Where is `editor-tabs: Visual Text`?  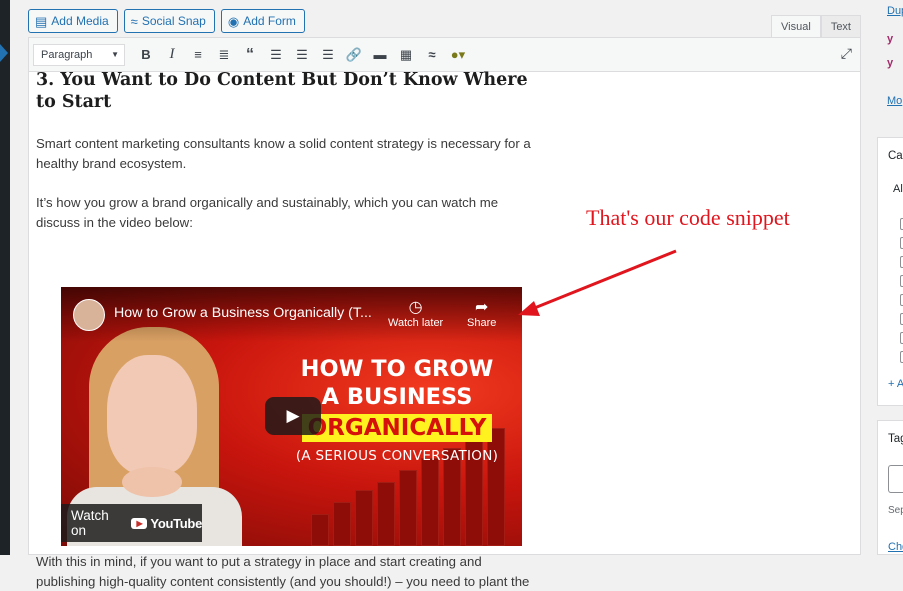 editor-tabs: Visual Text is located at coordinates (816, 26).